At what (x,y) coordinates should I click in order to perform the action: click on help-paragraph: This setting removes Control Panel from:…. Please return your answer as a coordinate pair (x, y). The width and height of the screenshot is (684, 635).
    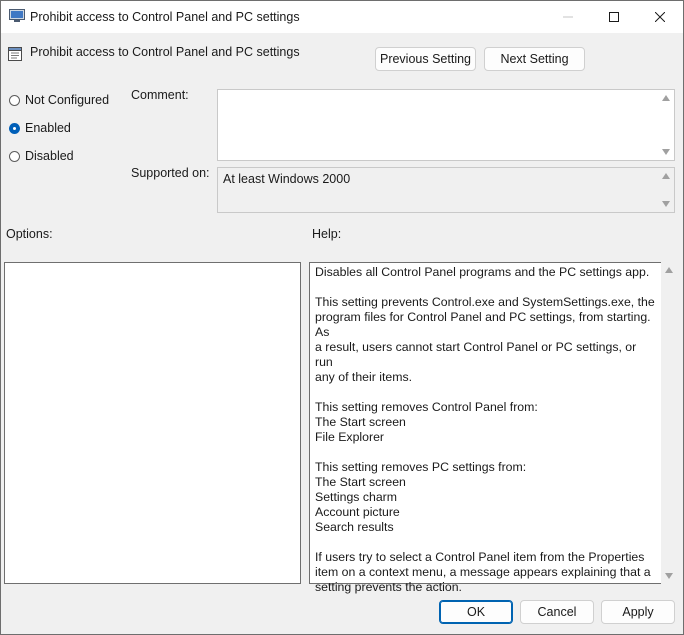
    Looking at the image, I should click on (485, 422).